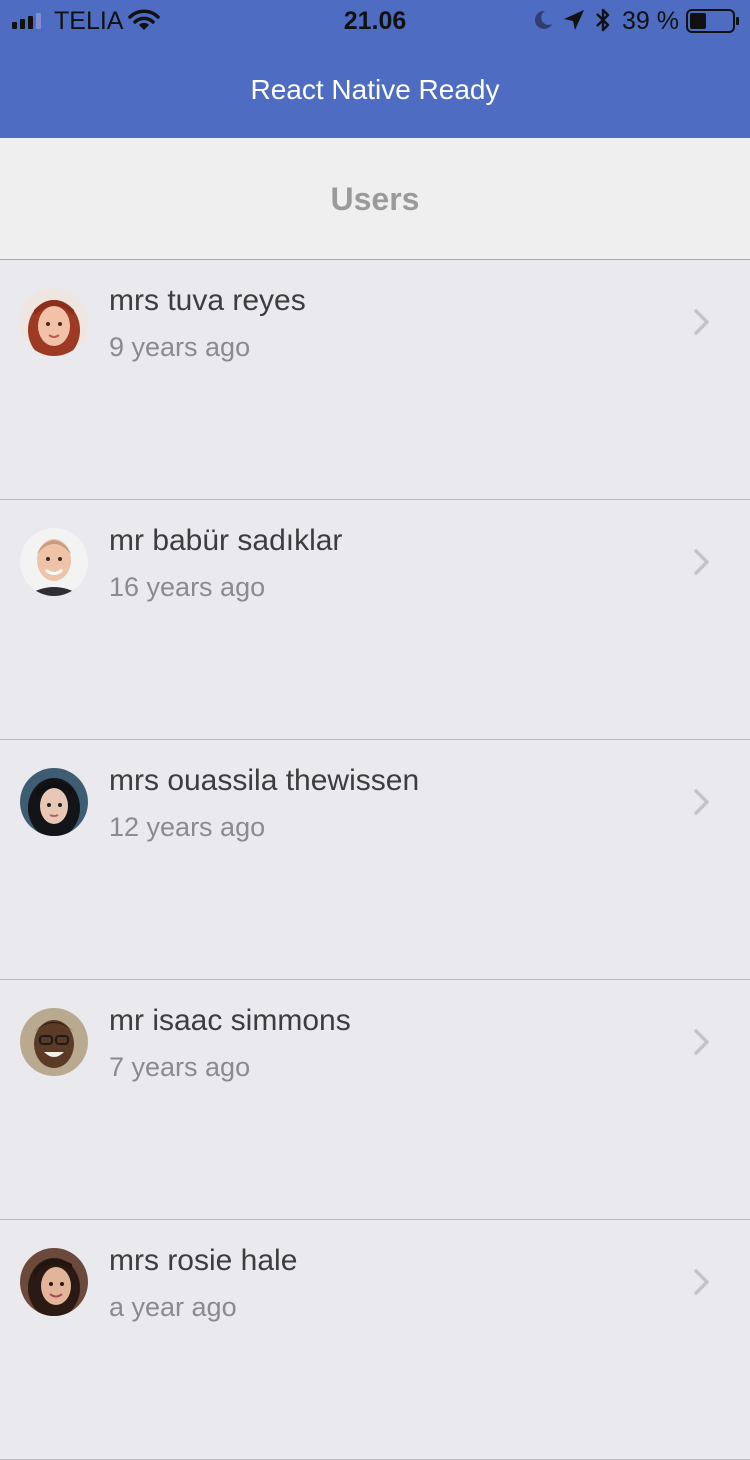 The width and height of the screenshot is (750, 1460). Describe the element at coordinates (264, 780) in the screenshot. I see `user-name: mrs ouassila thewissen` at that location.